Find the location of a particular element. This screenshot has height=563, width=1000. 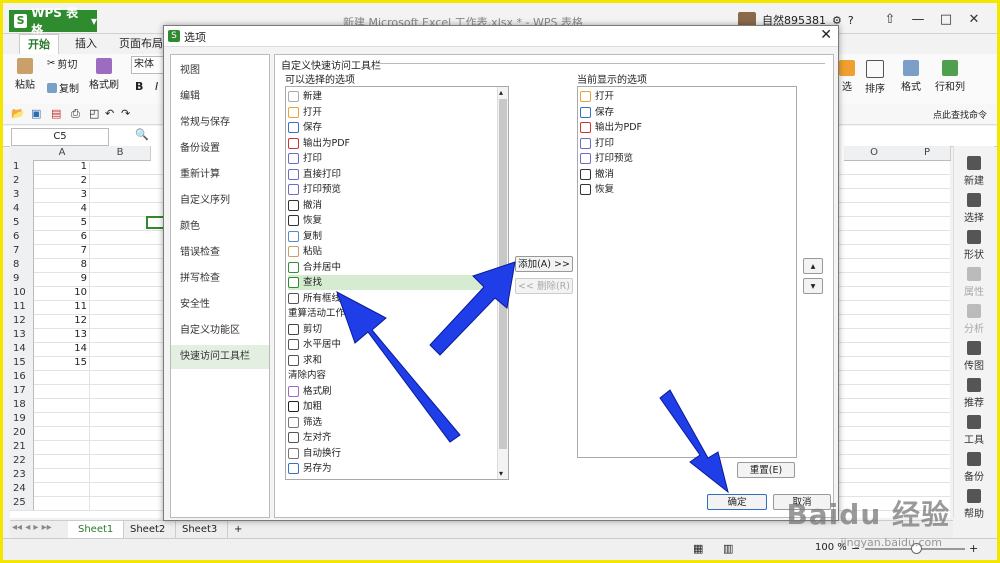

row-number: 7 is located at coordinates (22, 251).